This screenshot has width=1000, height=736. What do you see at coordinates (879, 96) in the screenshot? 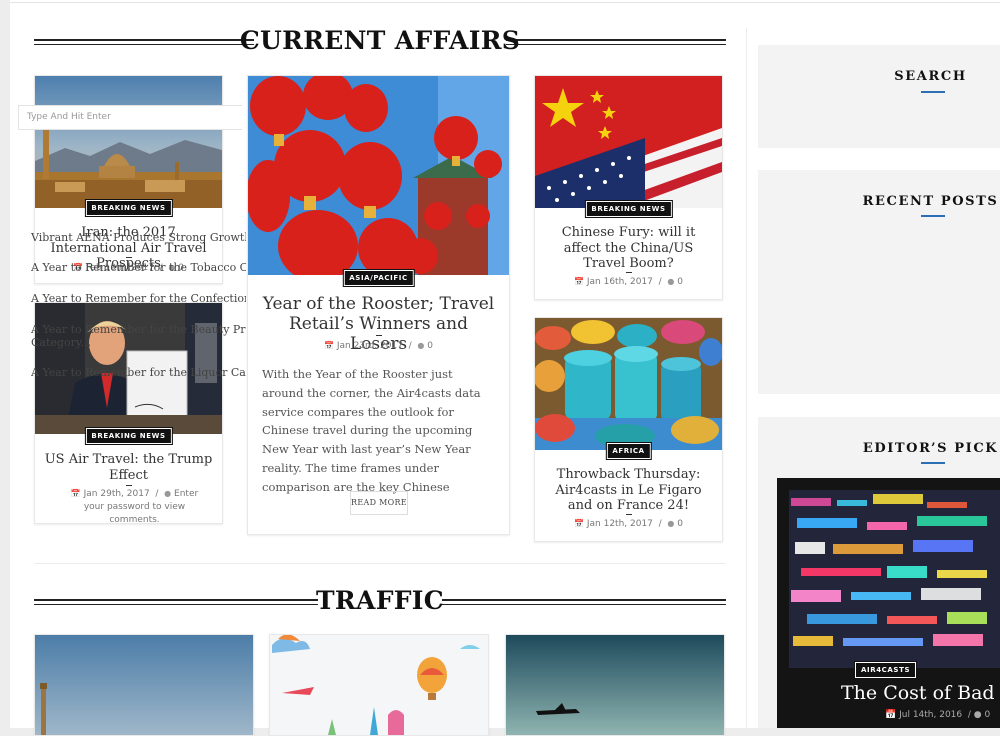
I see `search-widget: SEARCH` at bounding box center [879, 96].